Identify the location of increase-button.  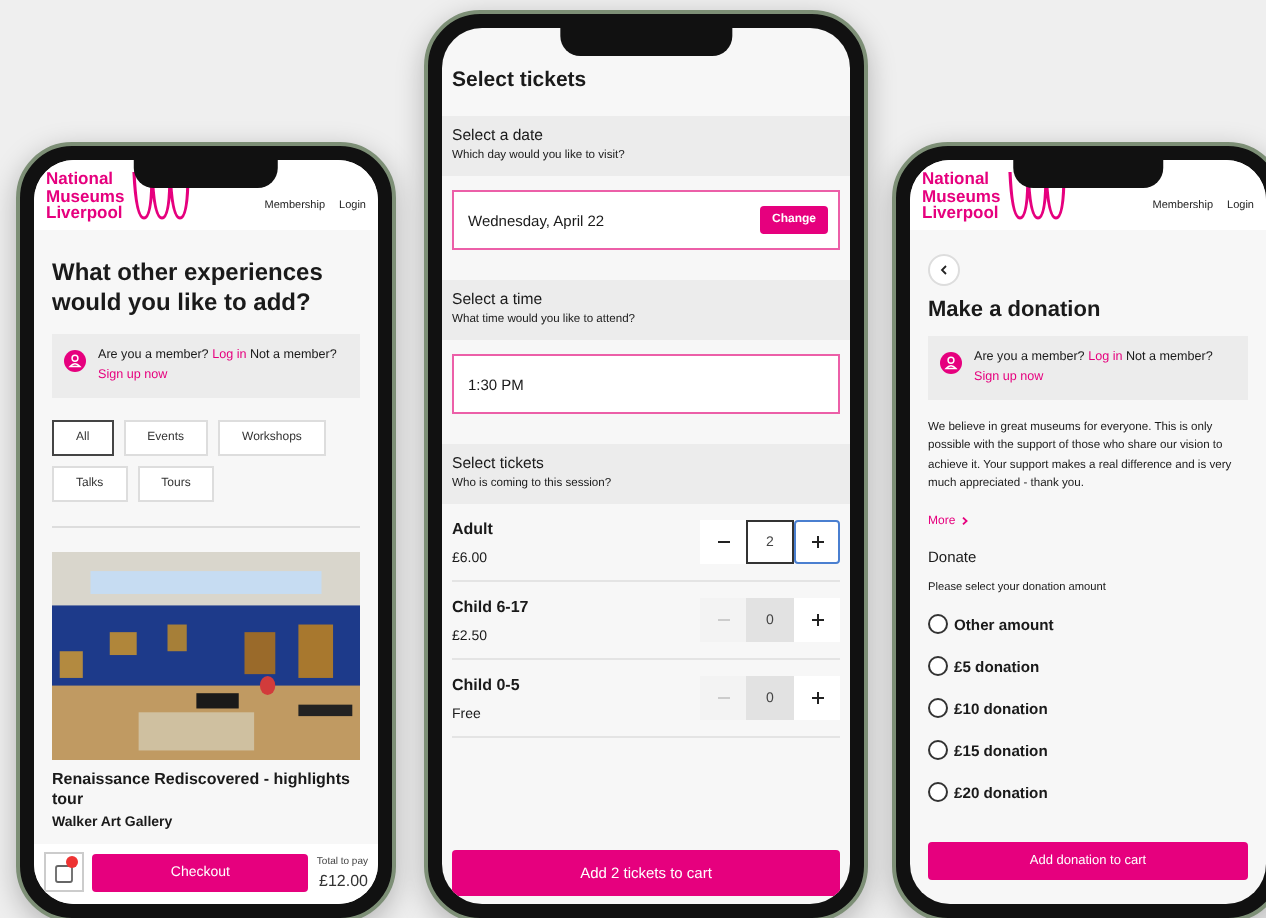
(817, 542).